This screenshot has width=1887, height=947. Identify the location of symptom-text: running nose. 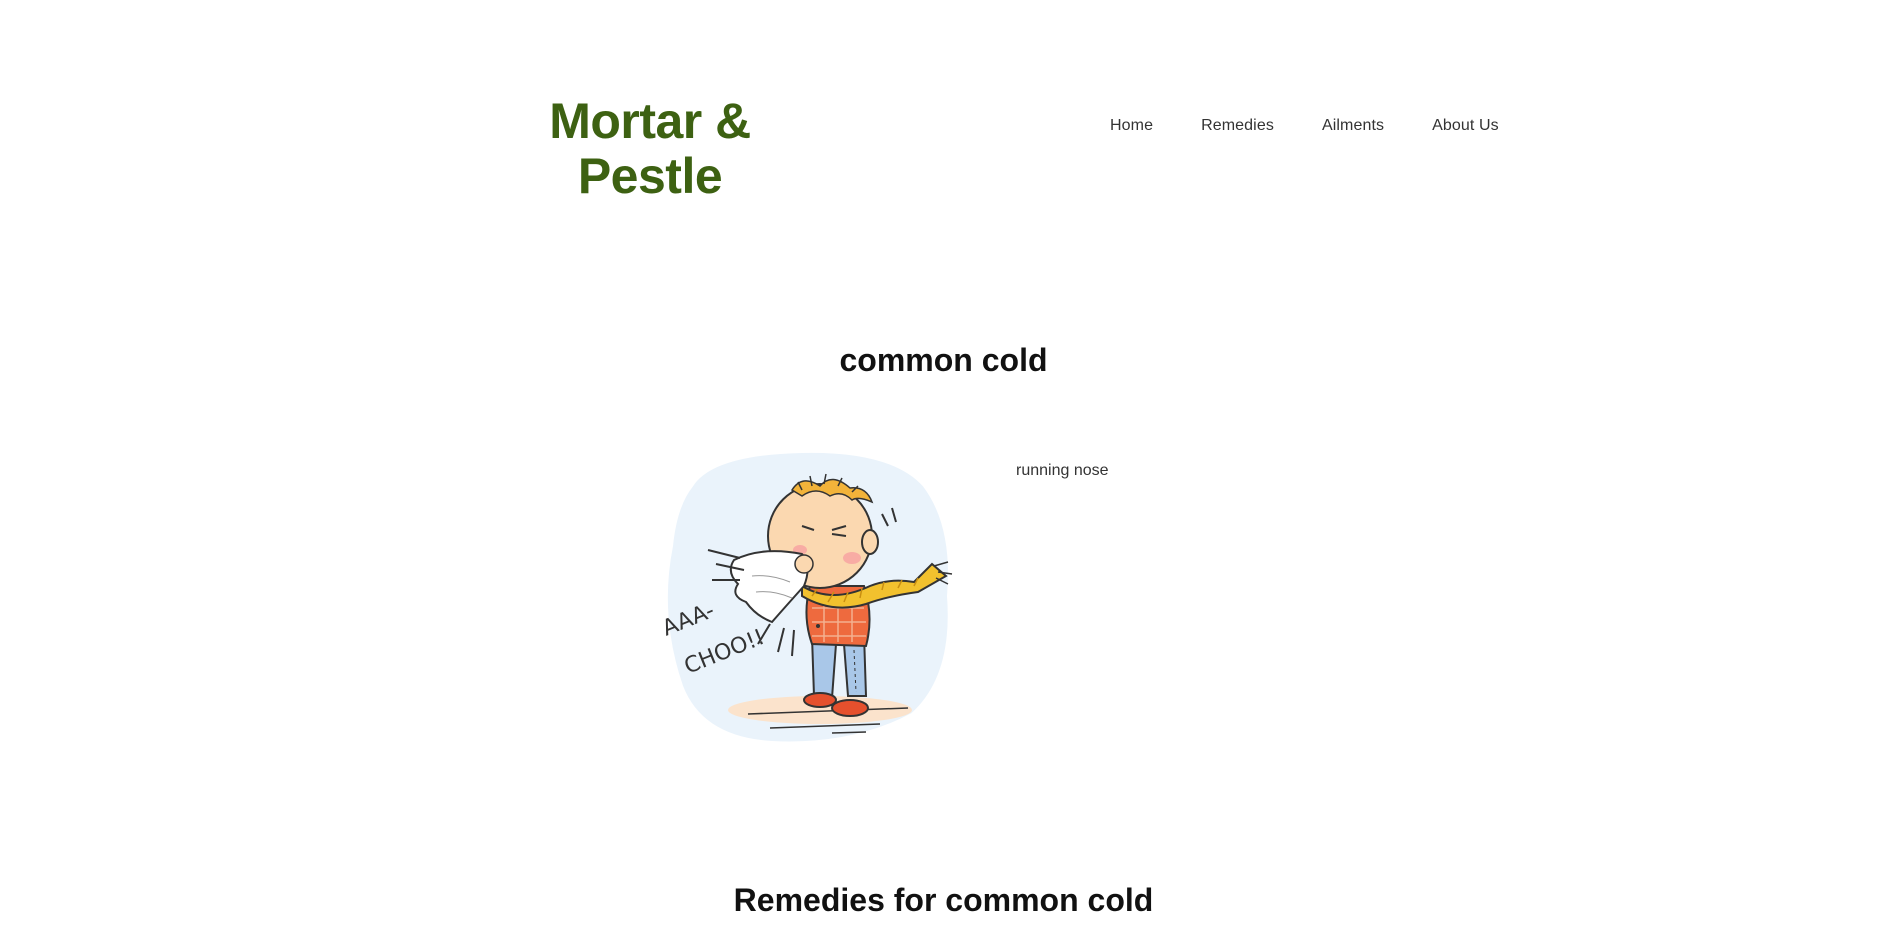
(1062, 470).